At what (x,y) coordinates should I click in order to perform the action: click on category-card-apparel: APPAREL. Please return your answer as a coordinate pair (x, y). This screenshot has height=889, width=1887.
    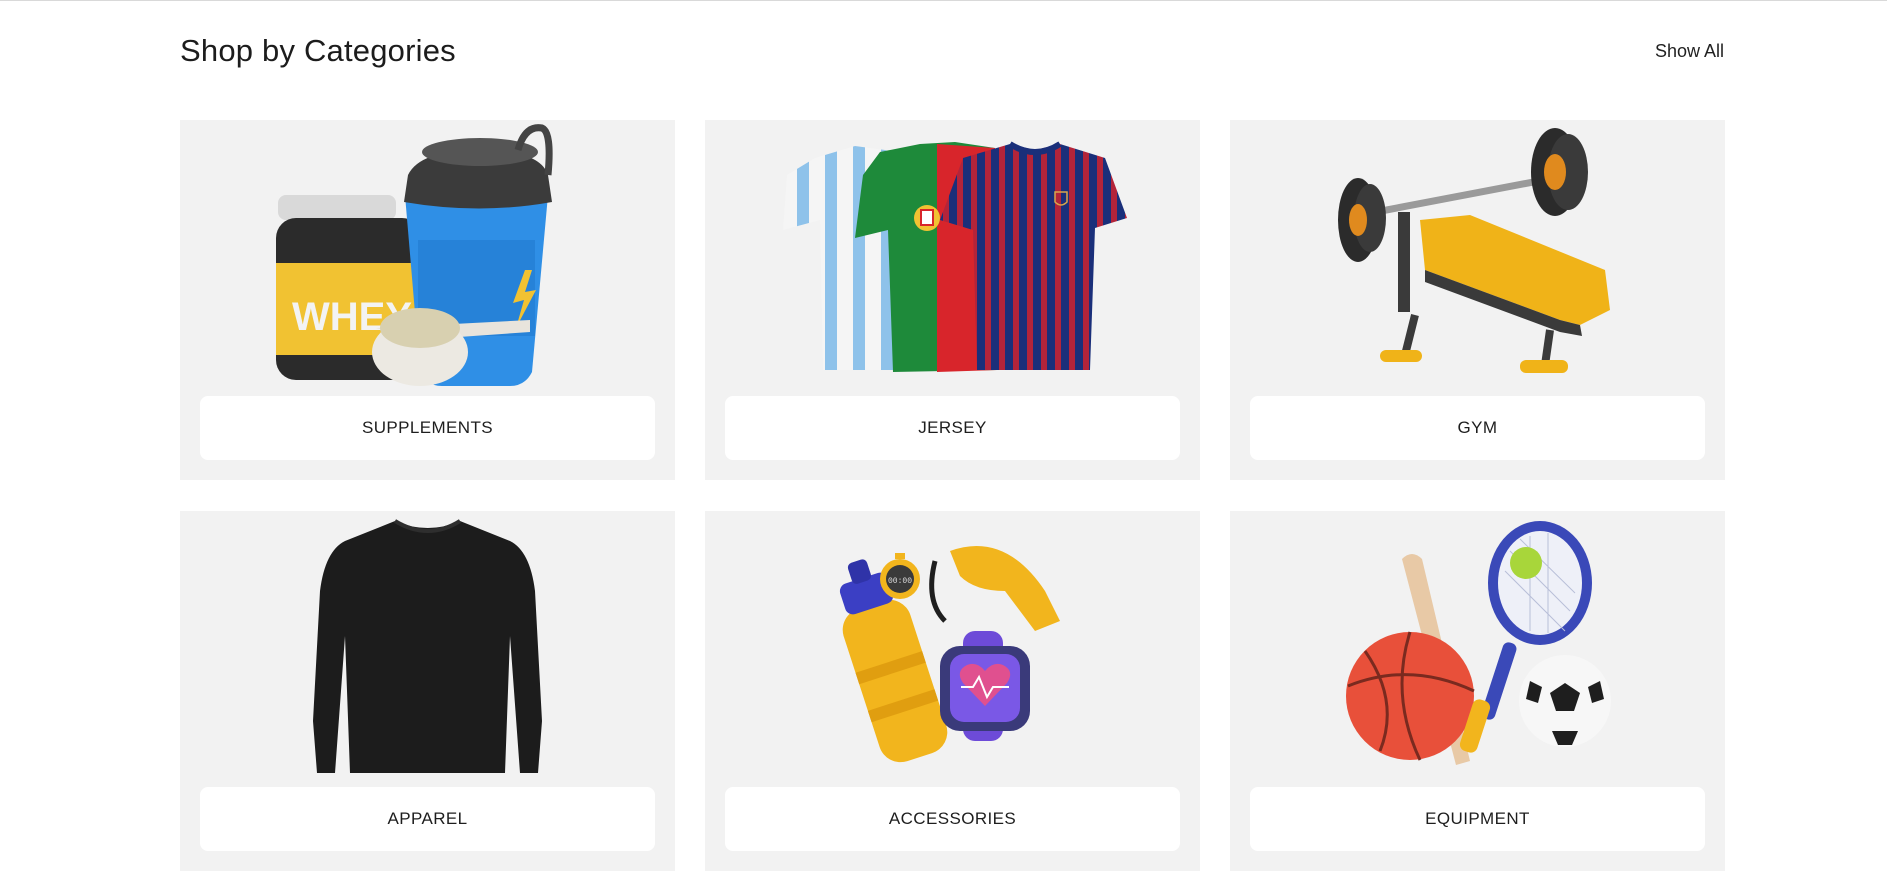
    Looking at the image, I should click on (427, 691).